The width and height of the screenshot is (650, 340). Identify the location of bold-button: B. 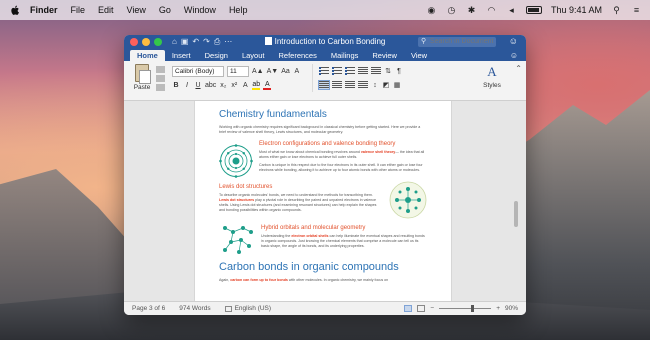
(176, 85).